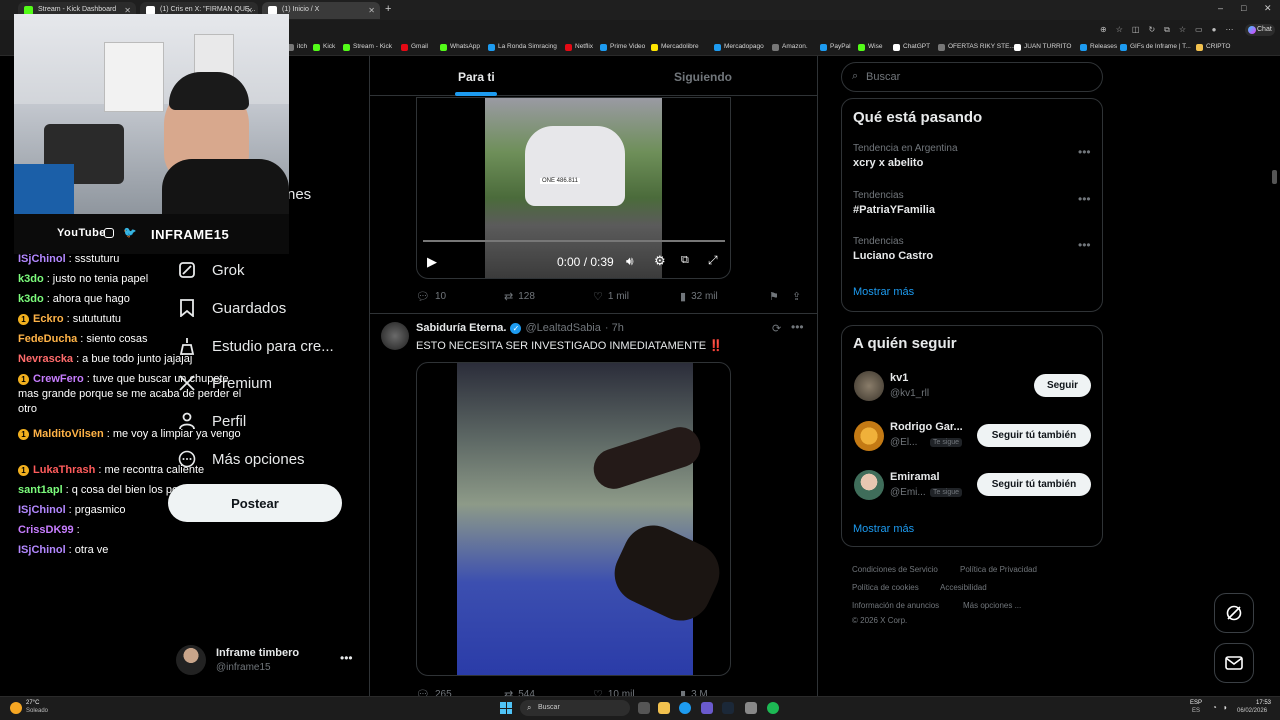  I want to click on bookmark-item: Amazon., so click(790, 47).